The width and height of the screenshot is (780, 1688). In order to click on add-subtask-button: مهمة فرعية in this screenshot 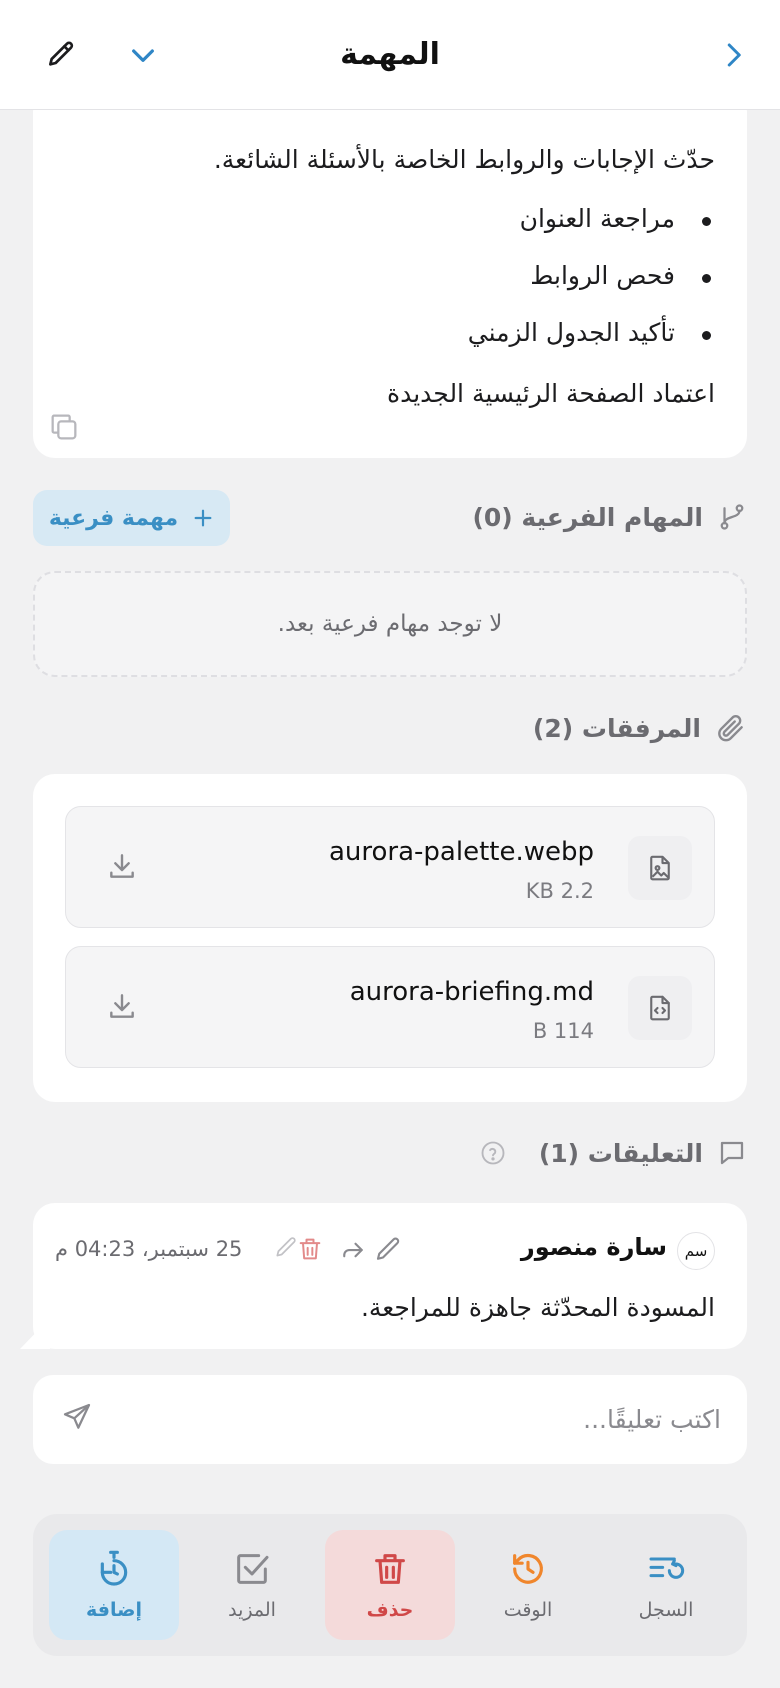, I will do `click(131, 518)`.